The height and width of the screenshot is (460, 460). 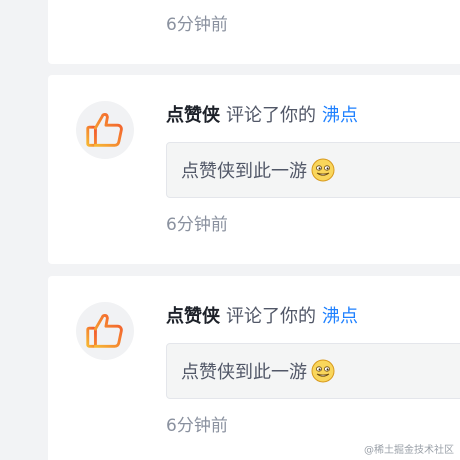 I want to click on notification-card: 6分钟前, so click(x=254, y=32).